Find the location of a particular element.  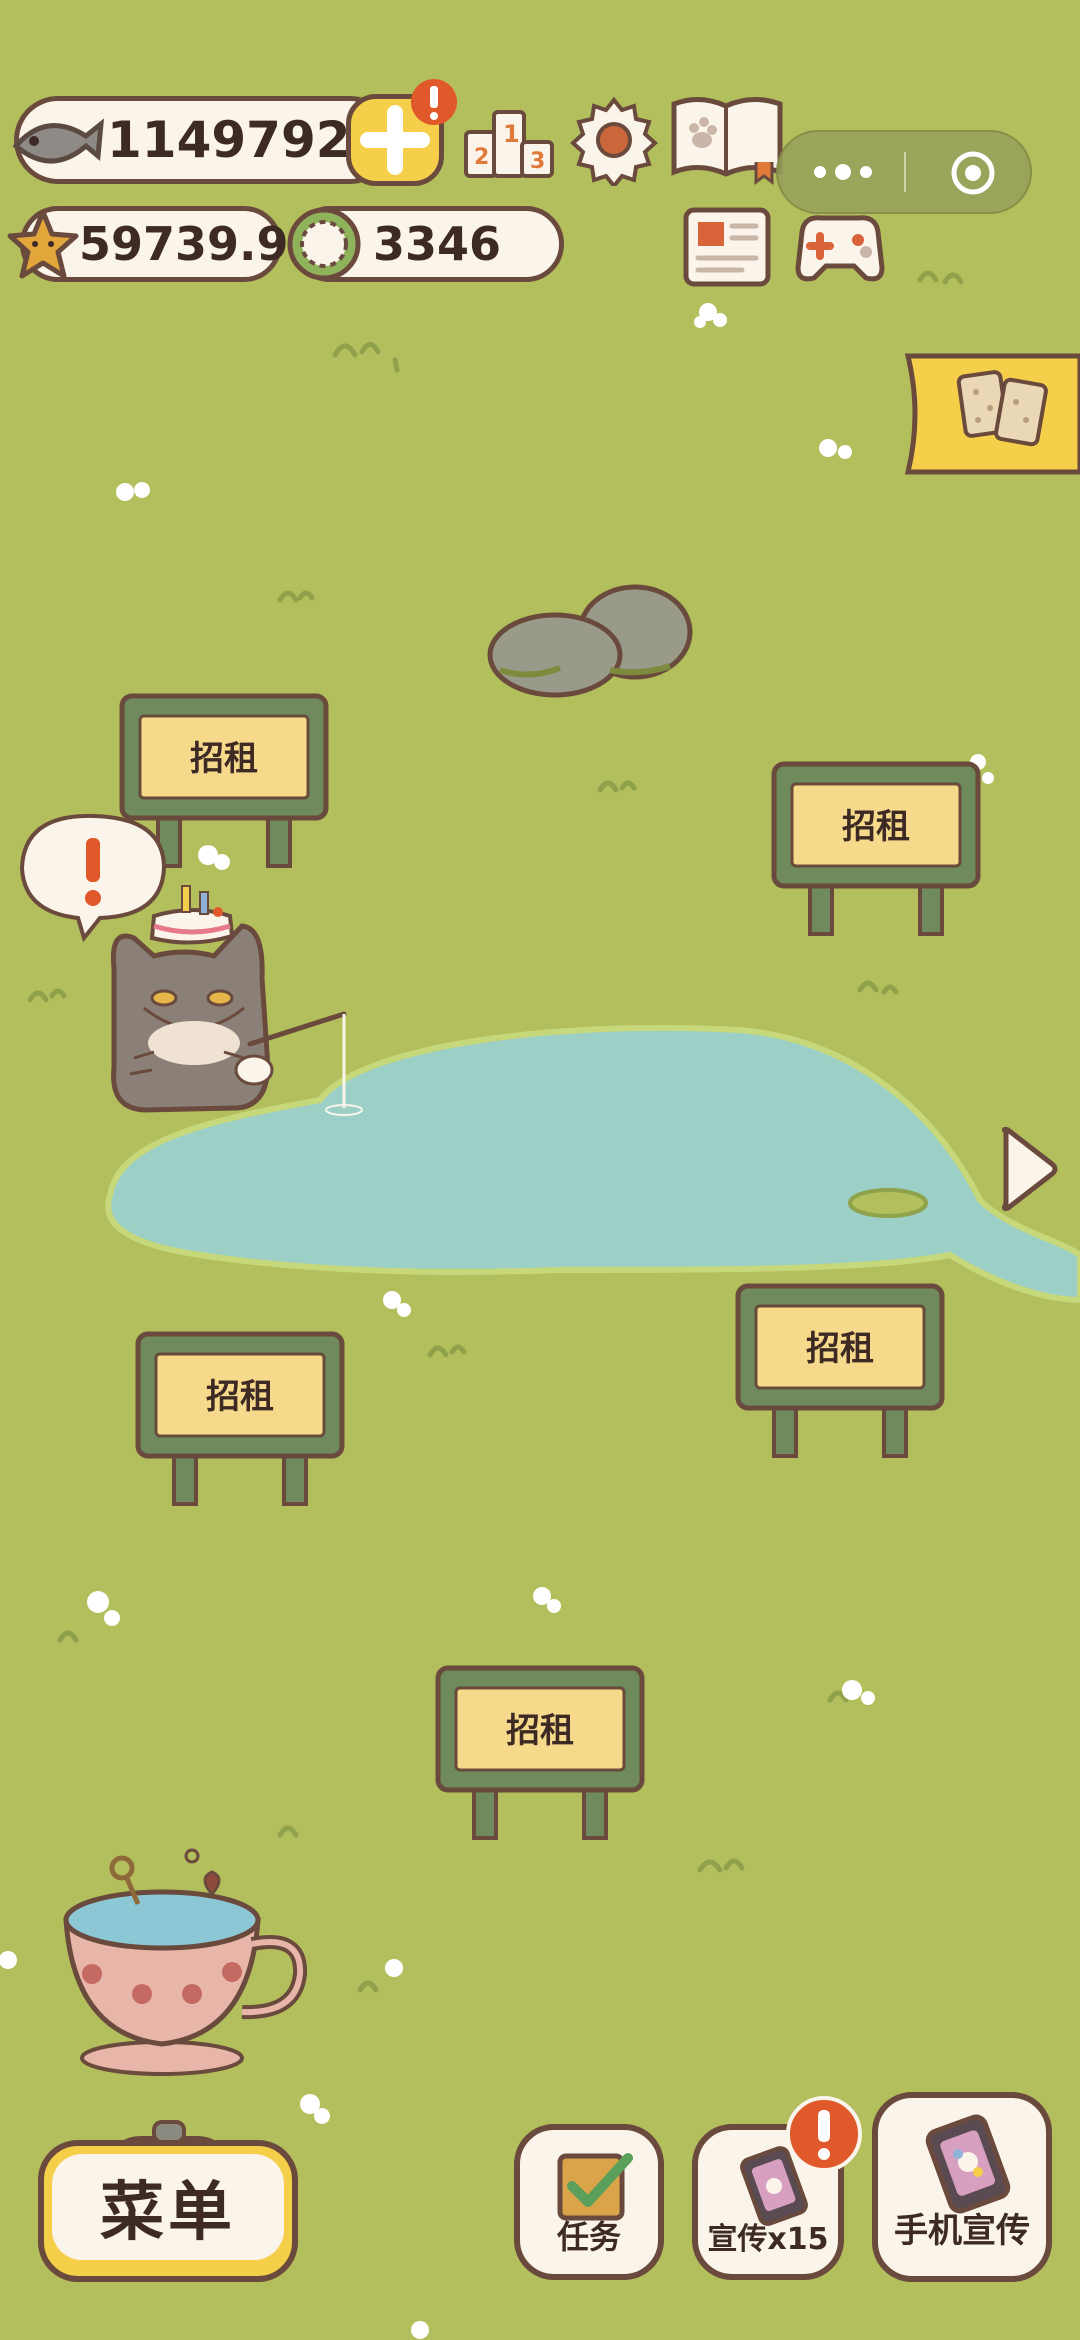

gear-icon is located at coordinates (614, 143).